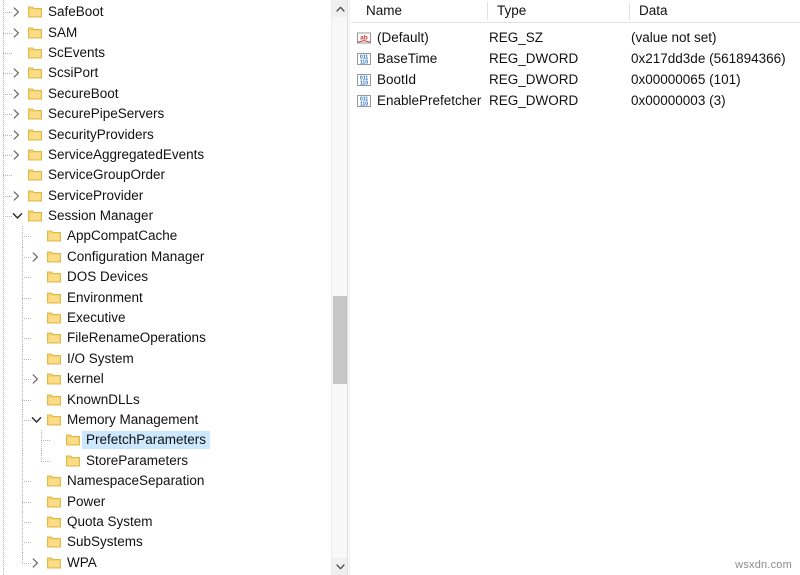  Describe the element at coordinates (105, 542) in the screenshot. I see `tree-node-label: SubSystems` at that location.